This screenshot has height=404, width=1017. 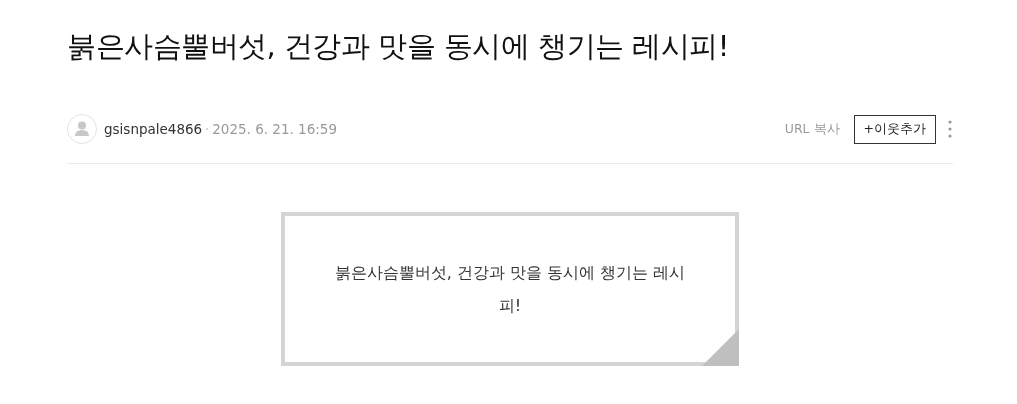 What do you see at coordinates (398, 46) in the screenshot?
I see `post-title: 붉은사슴뿔버섯, 건강과 맛을 동시에 챙기는 레시피!` at bounding box center [398, 46].